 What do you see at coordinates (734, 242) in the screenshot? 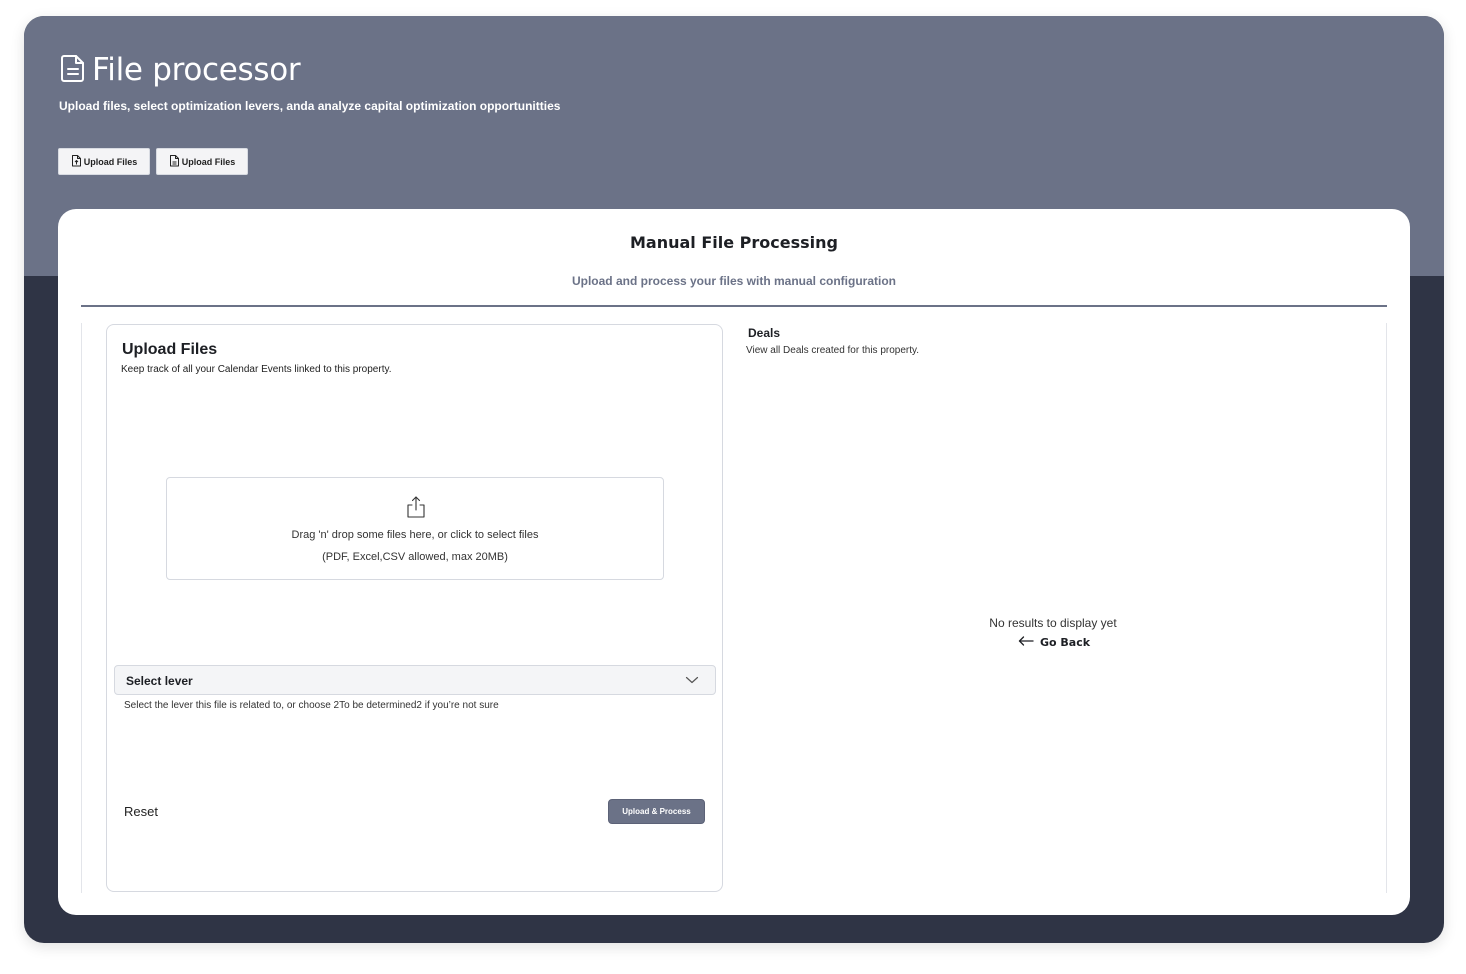
I see `card-title: Manual File Processing` at bounding box center [734, 242].